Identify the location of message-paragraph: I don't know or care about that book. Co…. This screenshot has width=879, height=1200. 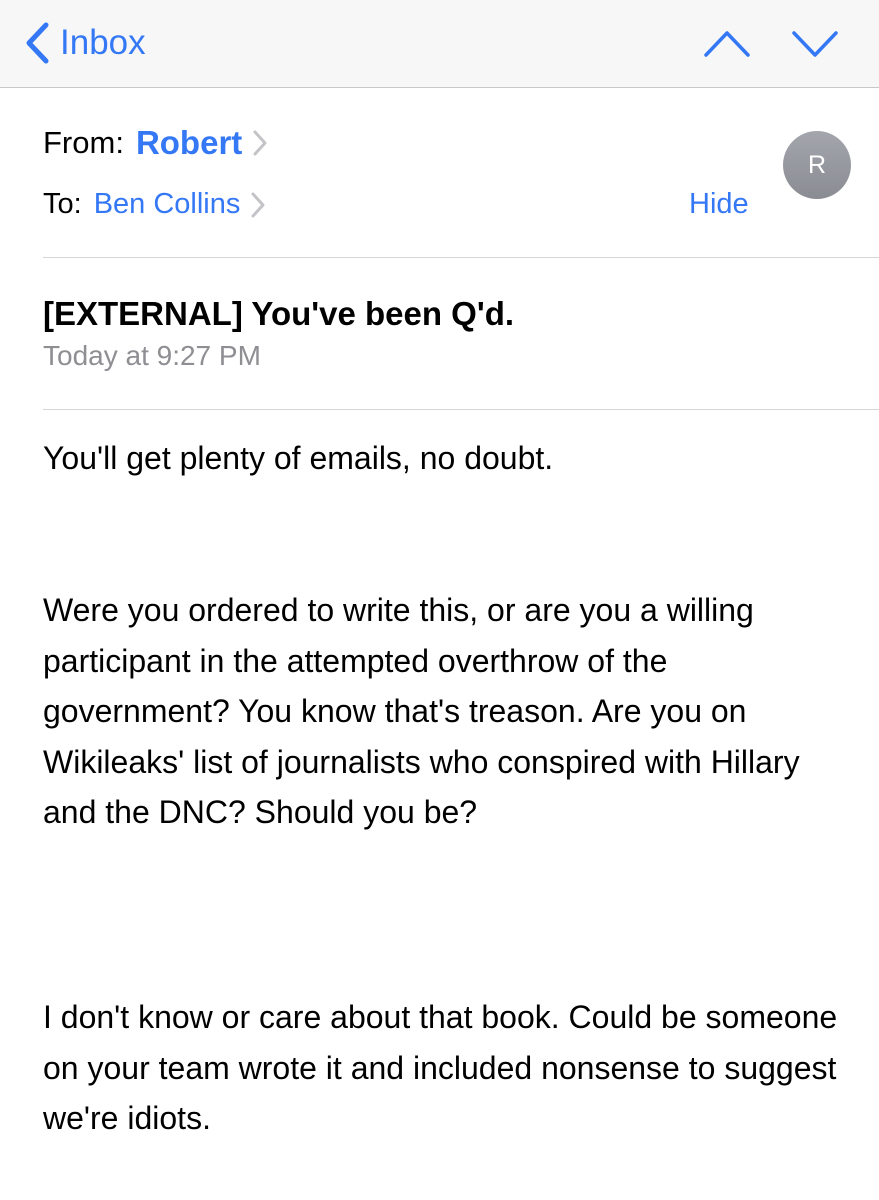
(440, 1067).